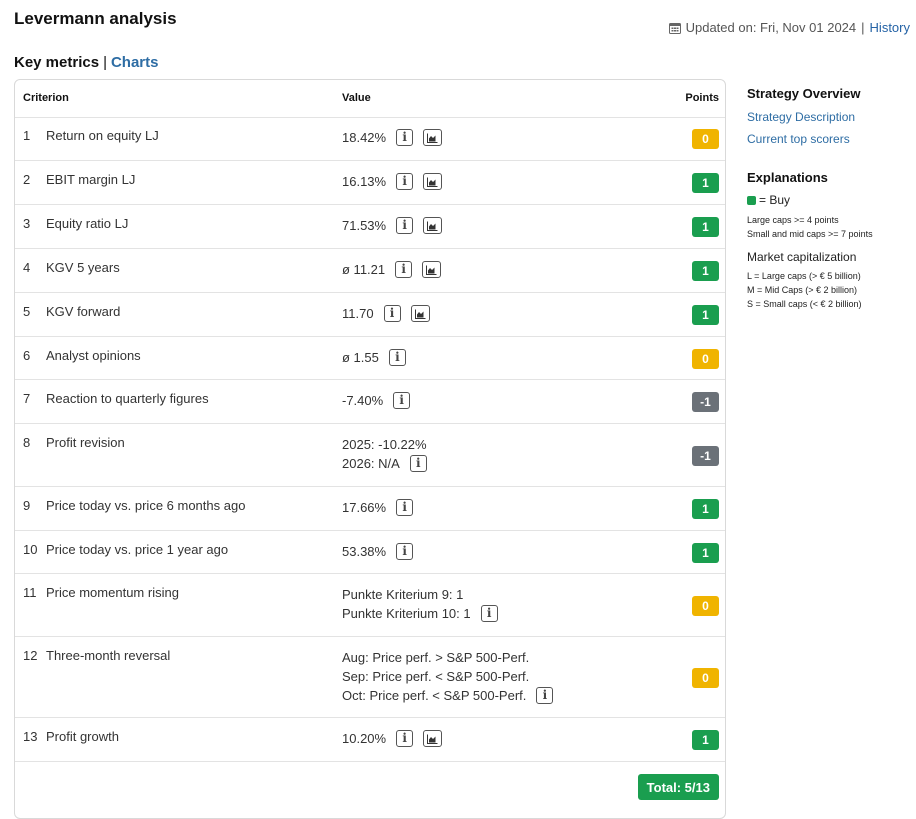  Describe the element at coordinates (802, 290) in the screenshot. I see `cap-mid: M = Mid Caps (> € 2 billion)` at that location.